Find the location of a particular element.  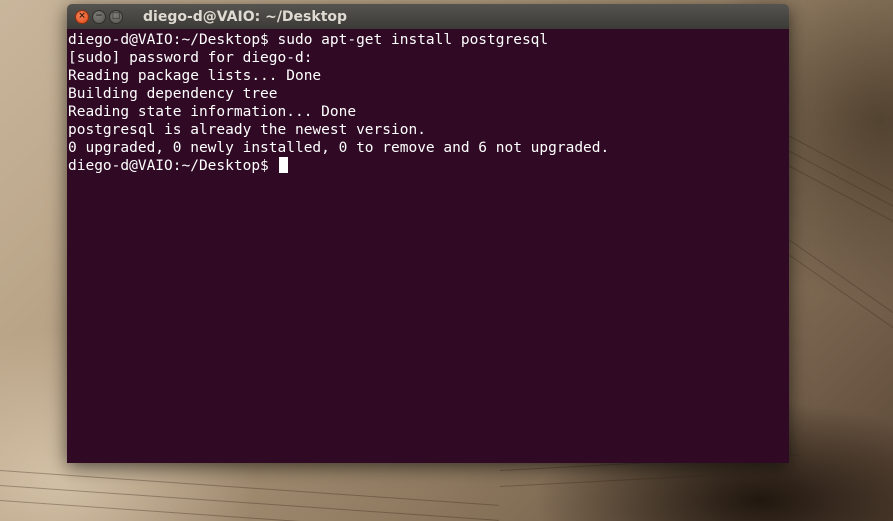

maximize-window-button: □ is located at coordinates (116, 16).